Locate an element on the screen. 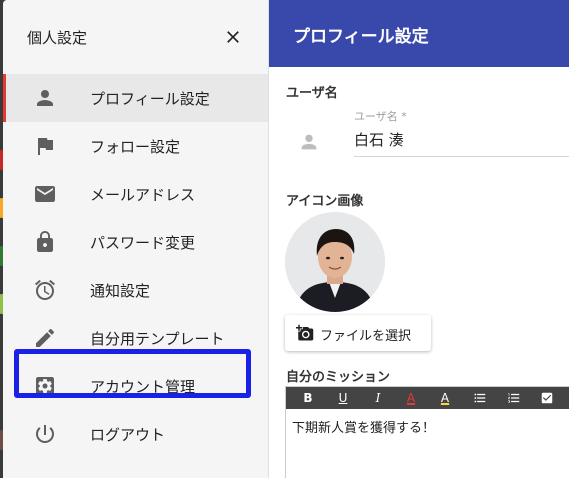 The height and width of the screenshot is (478, 569). drawer-title: 個人設定 is located at coordinates (57, 37).